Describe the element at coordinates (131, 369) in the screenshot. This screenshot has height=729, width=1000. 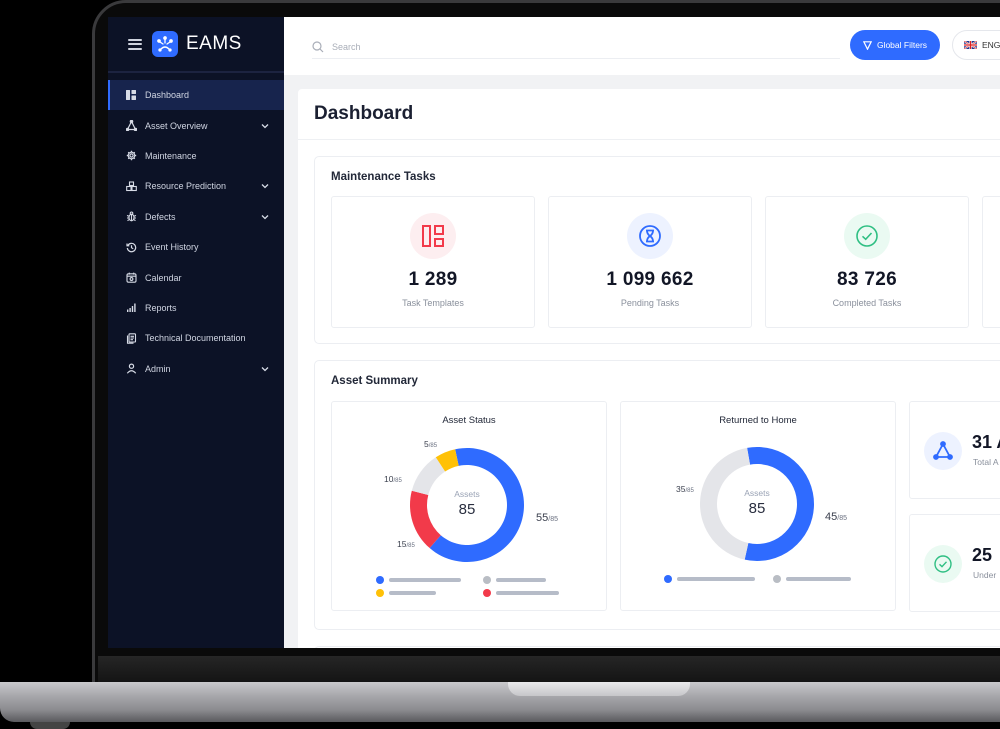
I see `user-icon` at that location.